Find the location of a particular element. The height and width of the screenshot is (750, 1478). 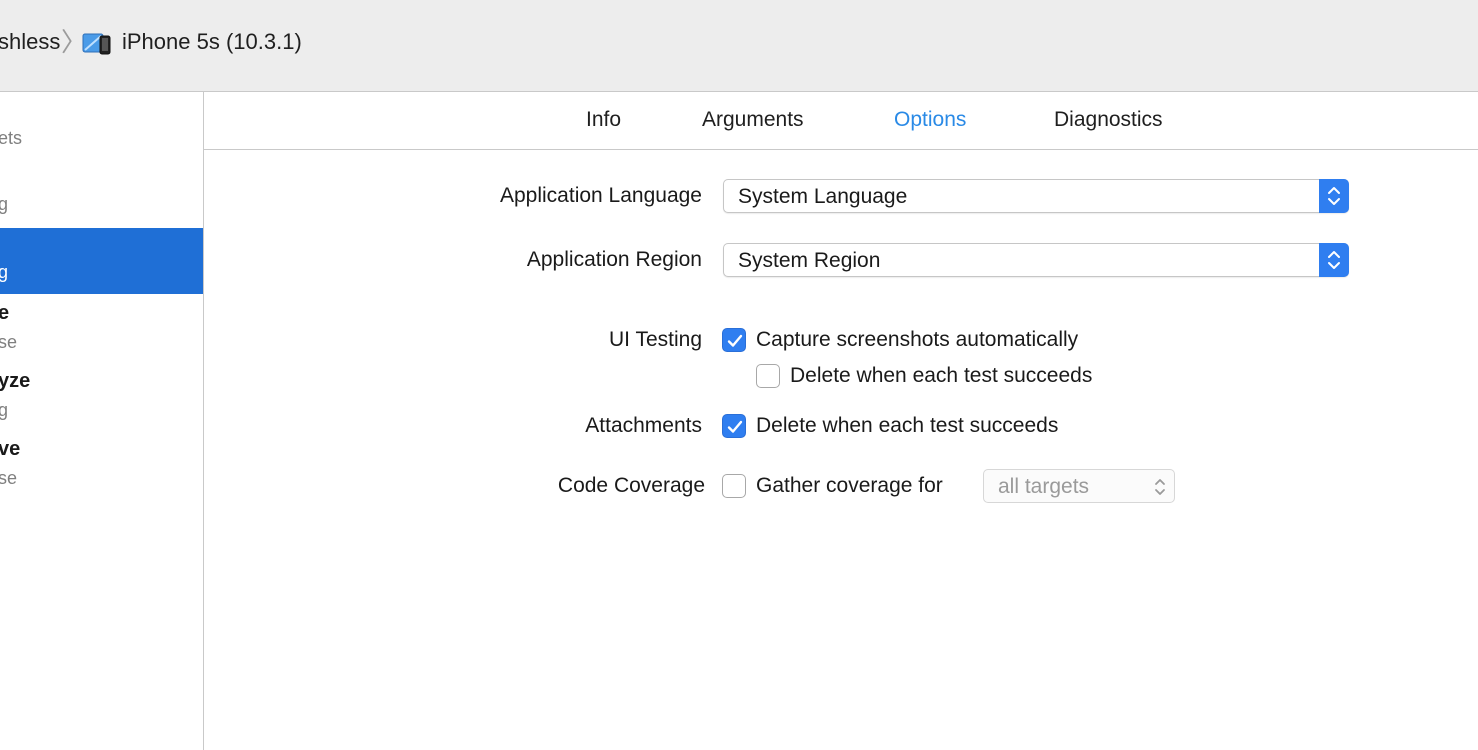

sidebar-item-archive: ve se is located at coordinates (101, 468).